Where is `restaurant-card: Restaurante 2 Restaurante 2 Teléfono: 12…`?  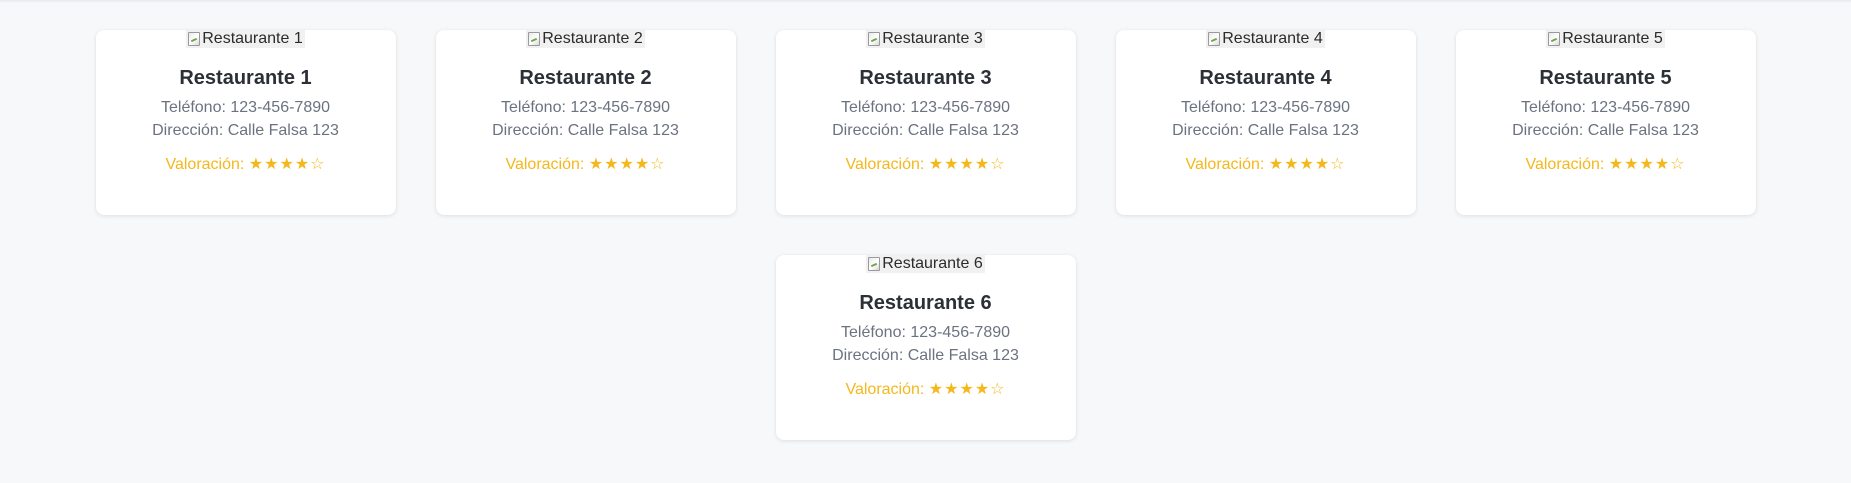
restaurant-card: Restaurante 2 Restaurante 2 Teléfono: 12… is located at coordinates (585, 122).